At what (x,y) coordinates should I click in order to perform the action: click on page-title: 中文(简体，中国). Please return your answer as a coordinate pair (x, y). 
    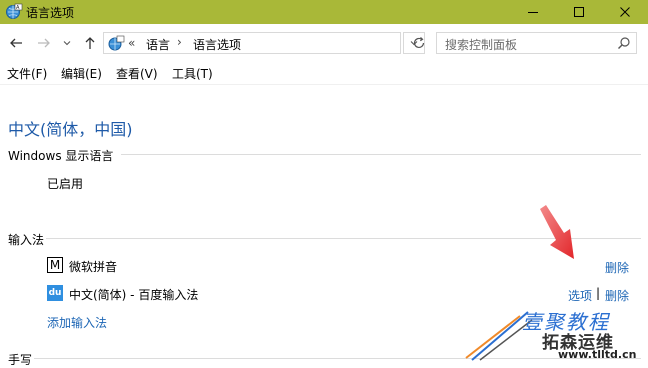
    Looking at the image, I should click on (70, 129).